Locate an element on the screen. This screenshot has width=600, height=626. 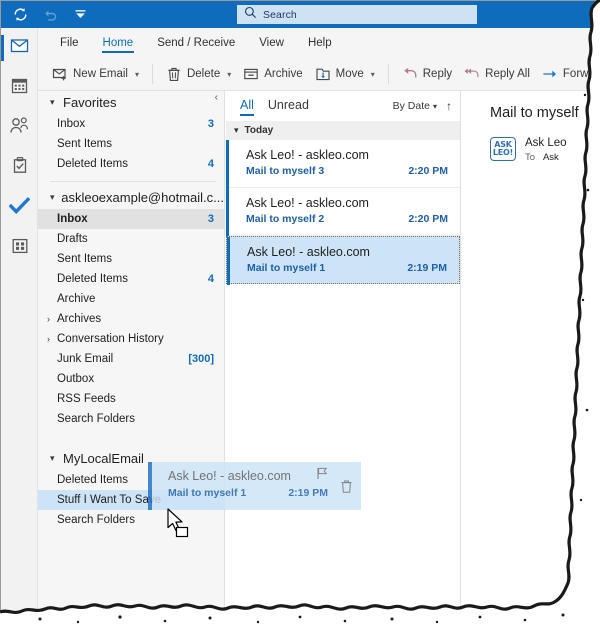
folder-item-conversation-history: › Conversation History is located at coordinates (131, 339).